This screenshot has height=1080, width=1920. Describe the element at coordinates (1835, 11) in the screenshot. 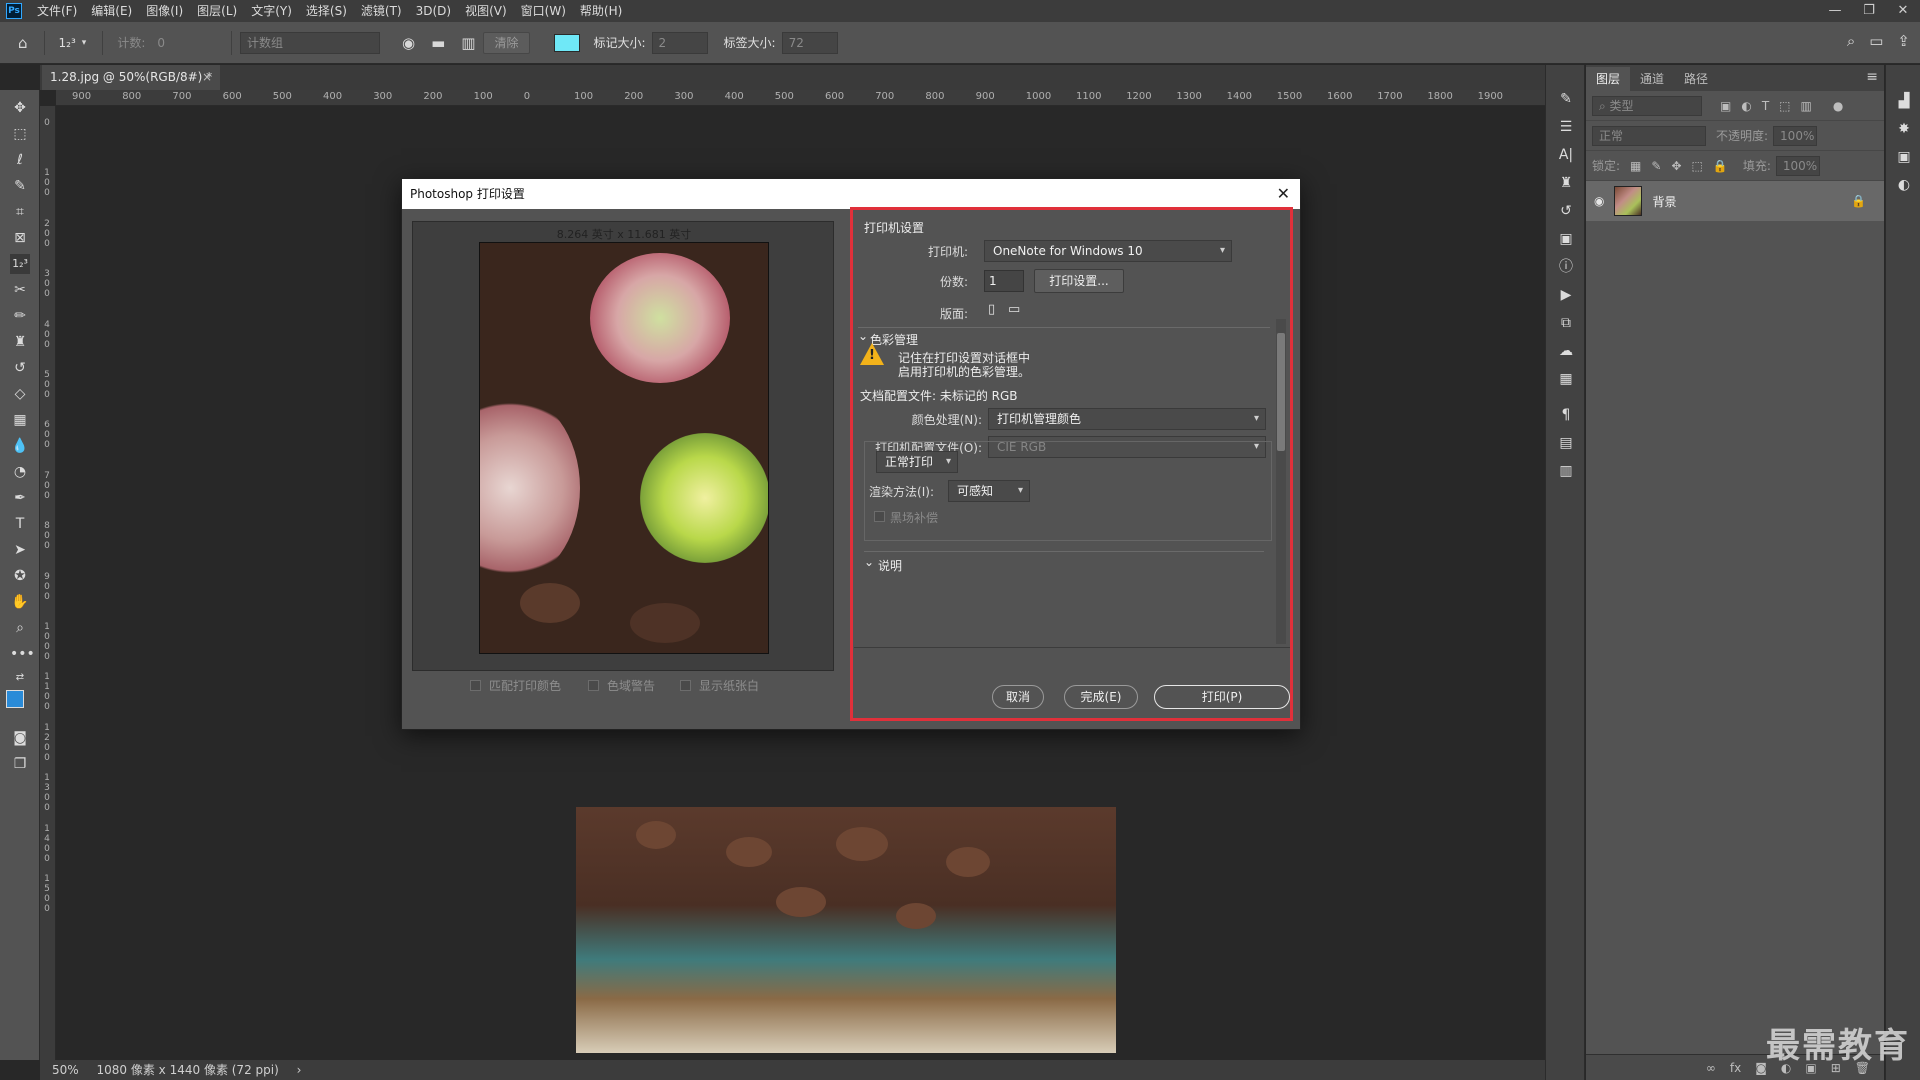

I see `minimize-button: —` at that location.